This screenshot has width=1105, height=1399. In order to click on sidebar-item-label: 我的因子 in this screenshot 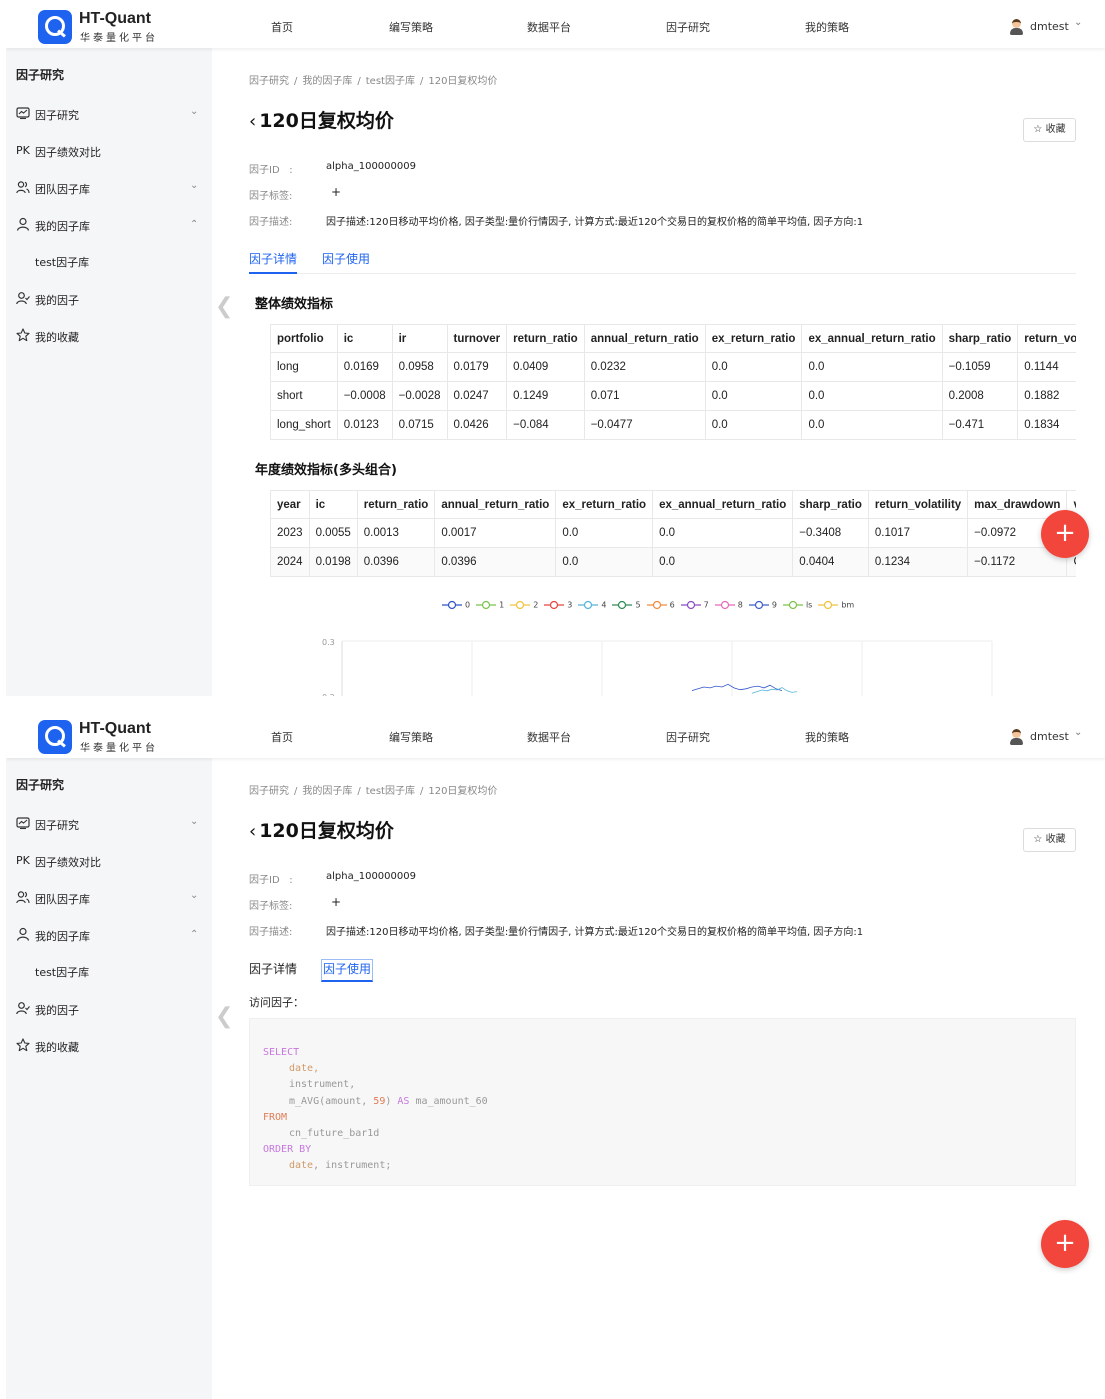, I will do `click(57, 1010)`.